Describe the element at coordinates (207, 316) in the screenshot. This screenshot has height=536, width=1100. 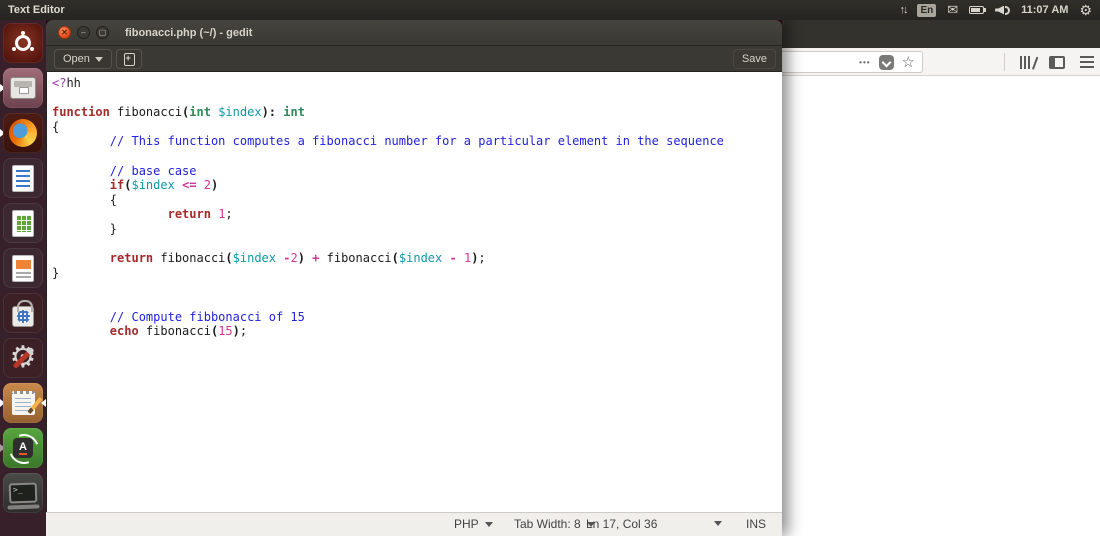
I see `code-line: // Compute fibbonacci of 15` at that location.